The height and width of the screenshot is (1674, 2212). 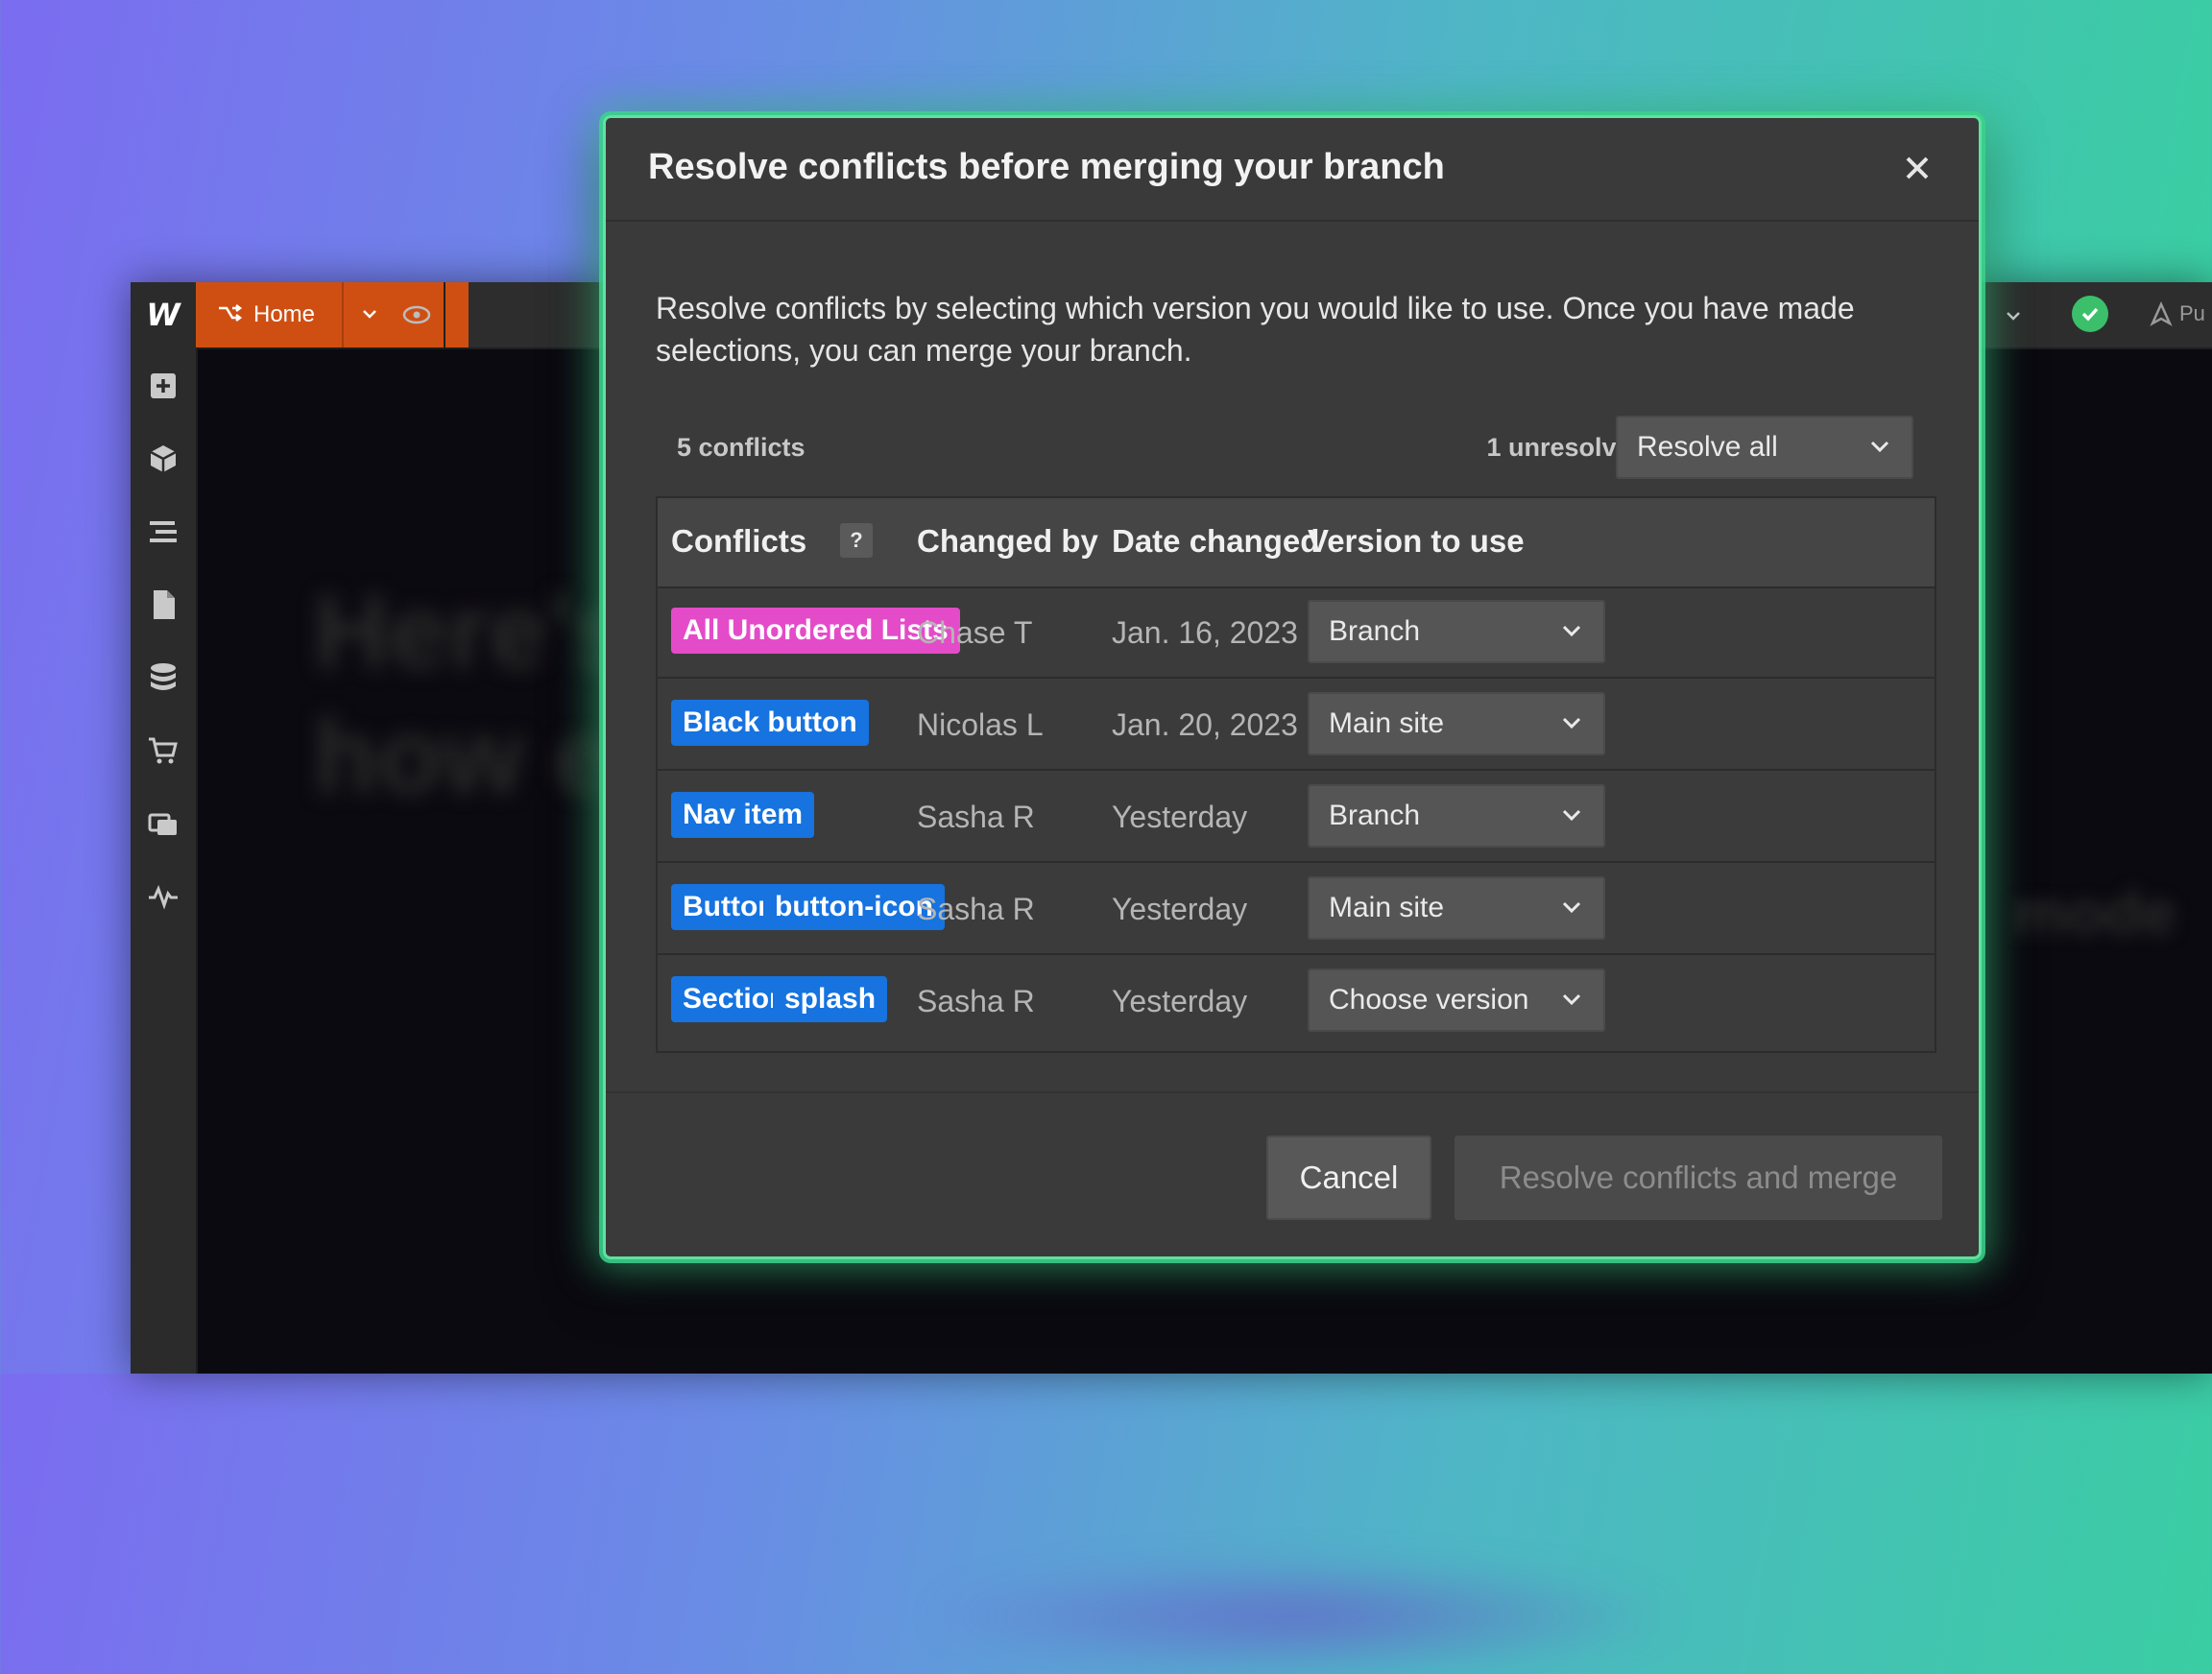 What do you see at coordinates (1292, 1092) in the screenshot?
I see `dialog-footer-divider` at bounding box center [1292, 1092].